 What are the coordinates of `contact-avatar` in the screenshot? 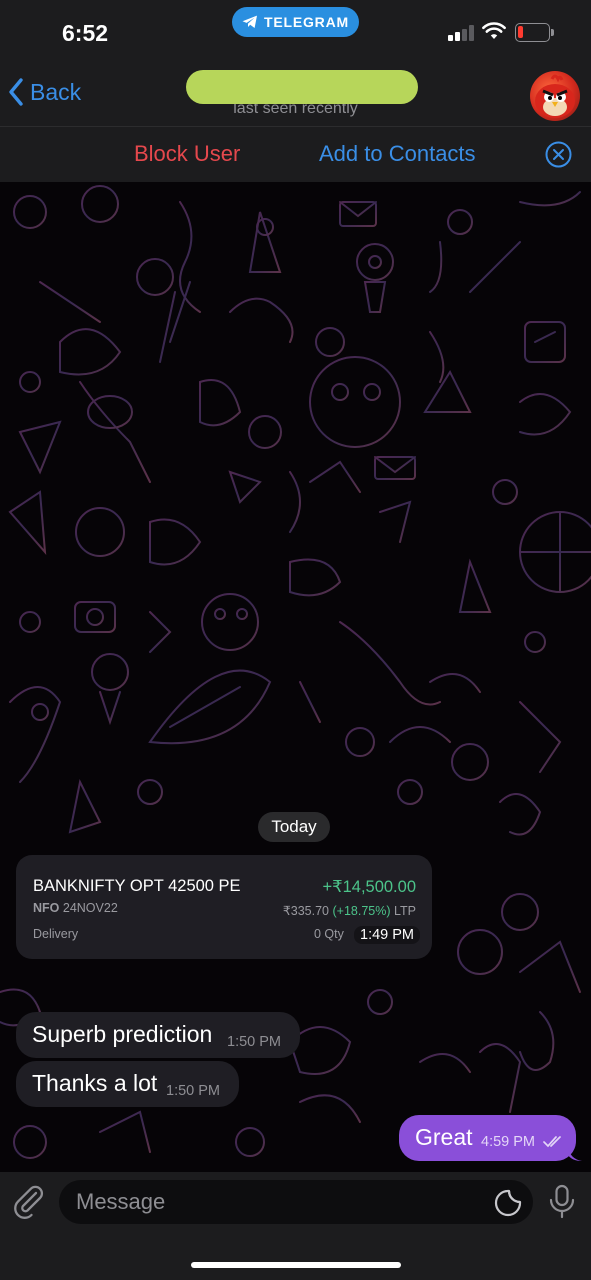 It's located at (555, 96).